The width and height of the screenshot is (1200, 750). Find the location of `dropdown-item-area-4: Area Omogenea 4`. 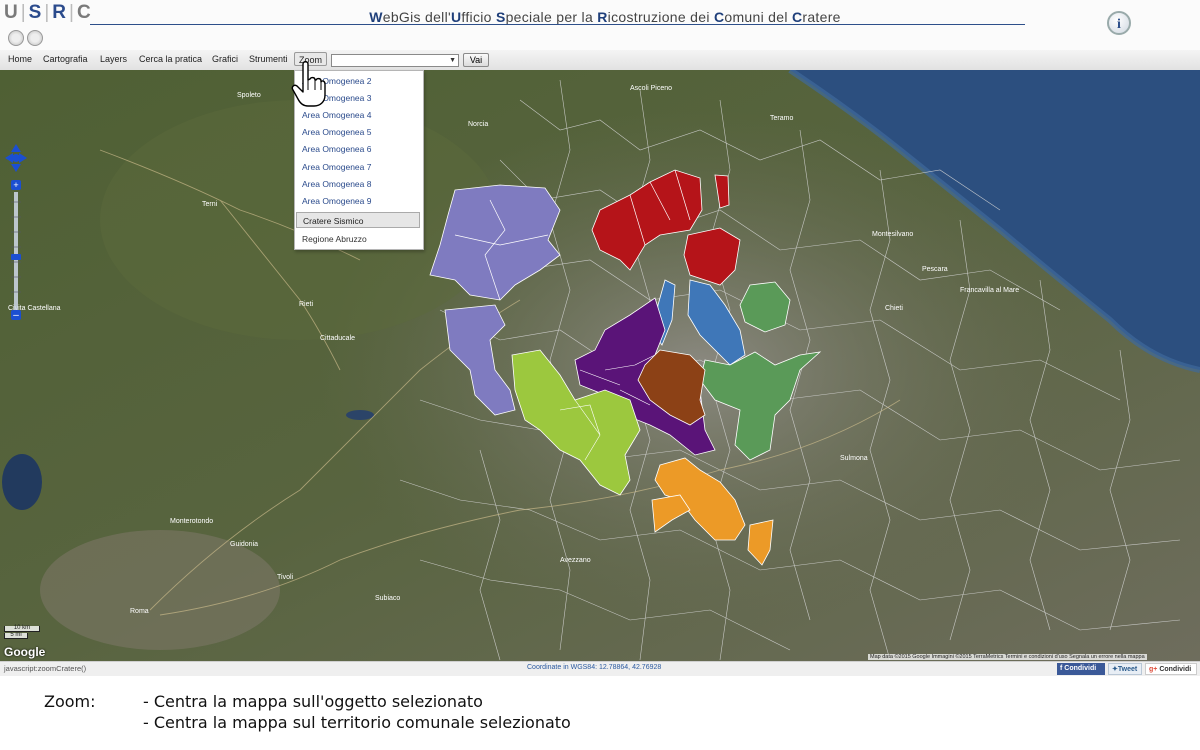

dropdown-item-area-4: Area Omogenea 4 is located at coordinates (358, 115).